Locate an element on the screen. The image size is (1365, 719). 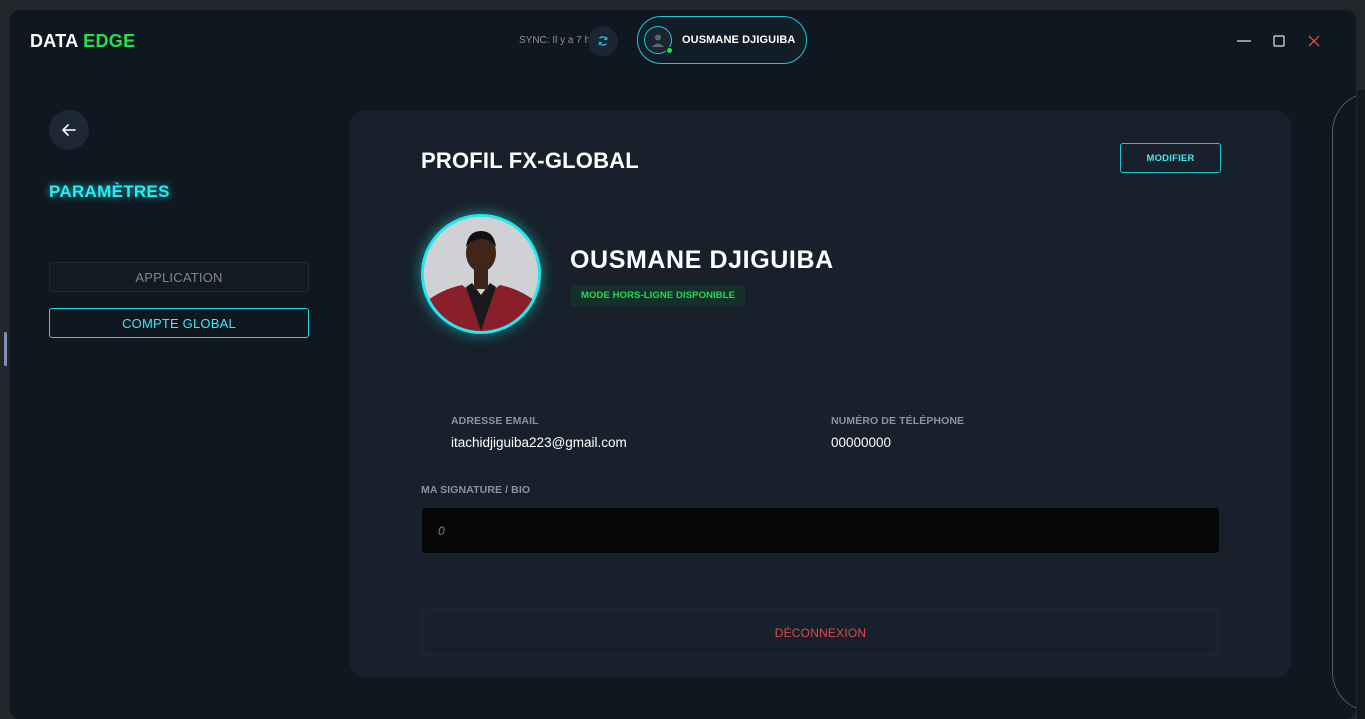
bio-field: 0 is located at coordinates (820, 530).